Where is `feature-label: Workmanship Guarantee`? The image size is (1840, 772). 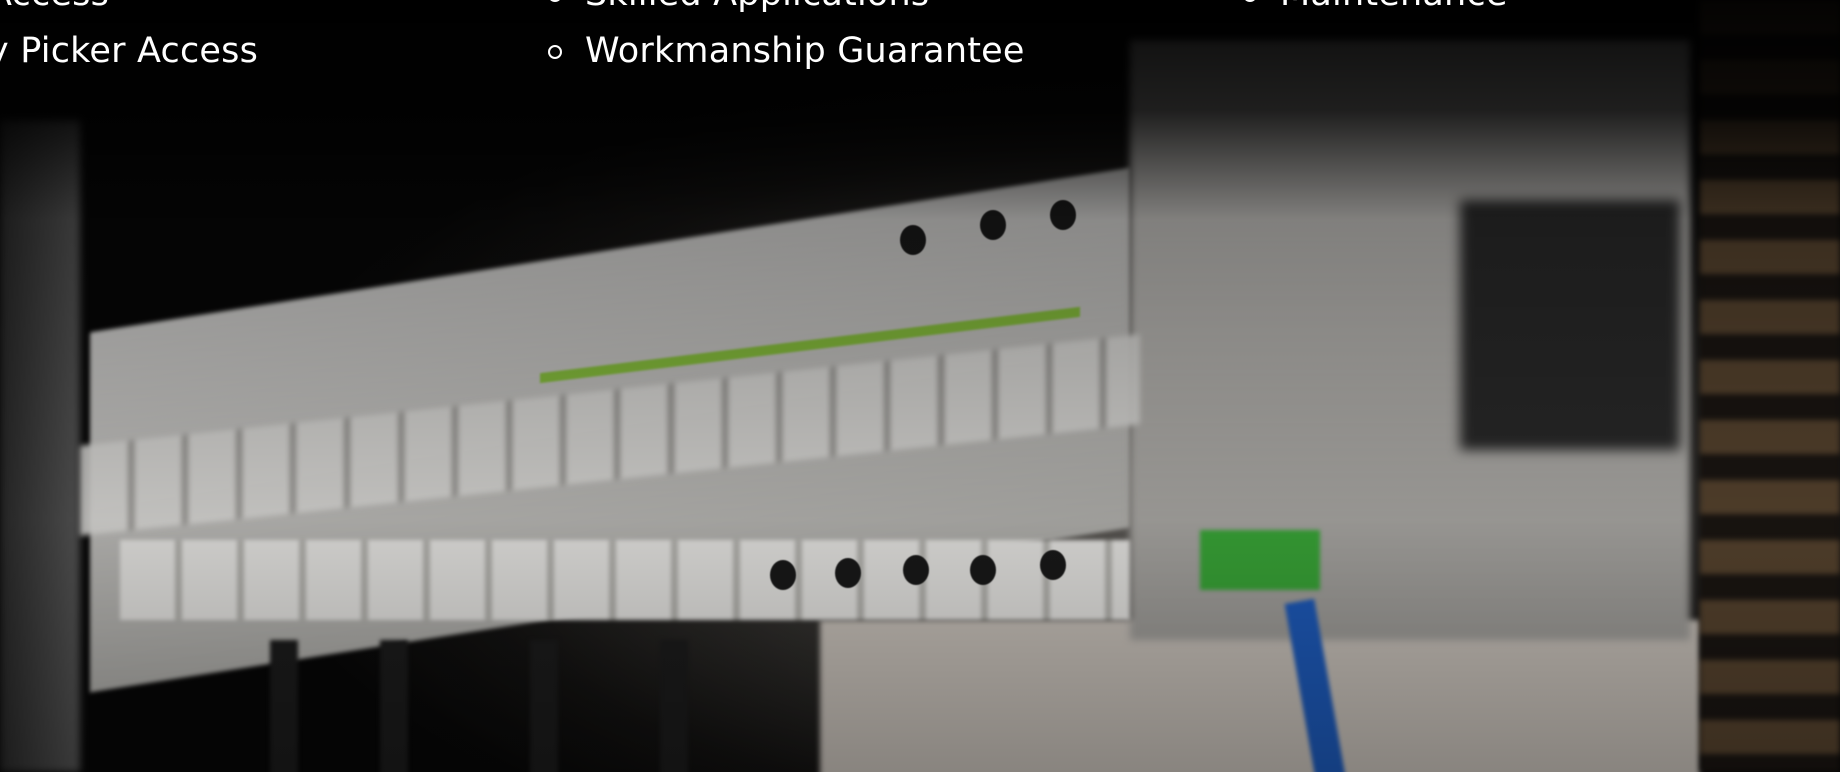
feature-label: Workmanship Guarantee is located at coordinates (805, 51).